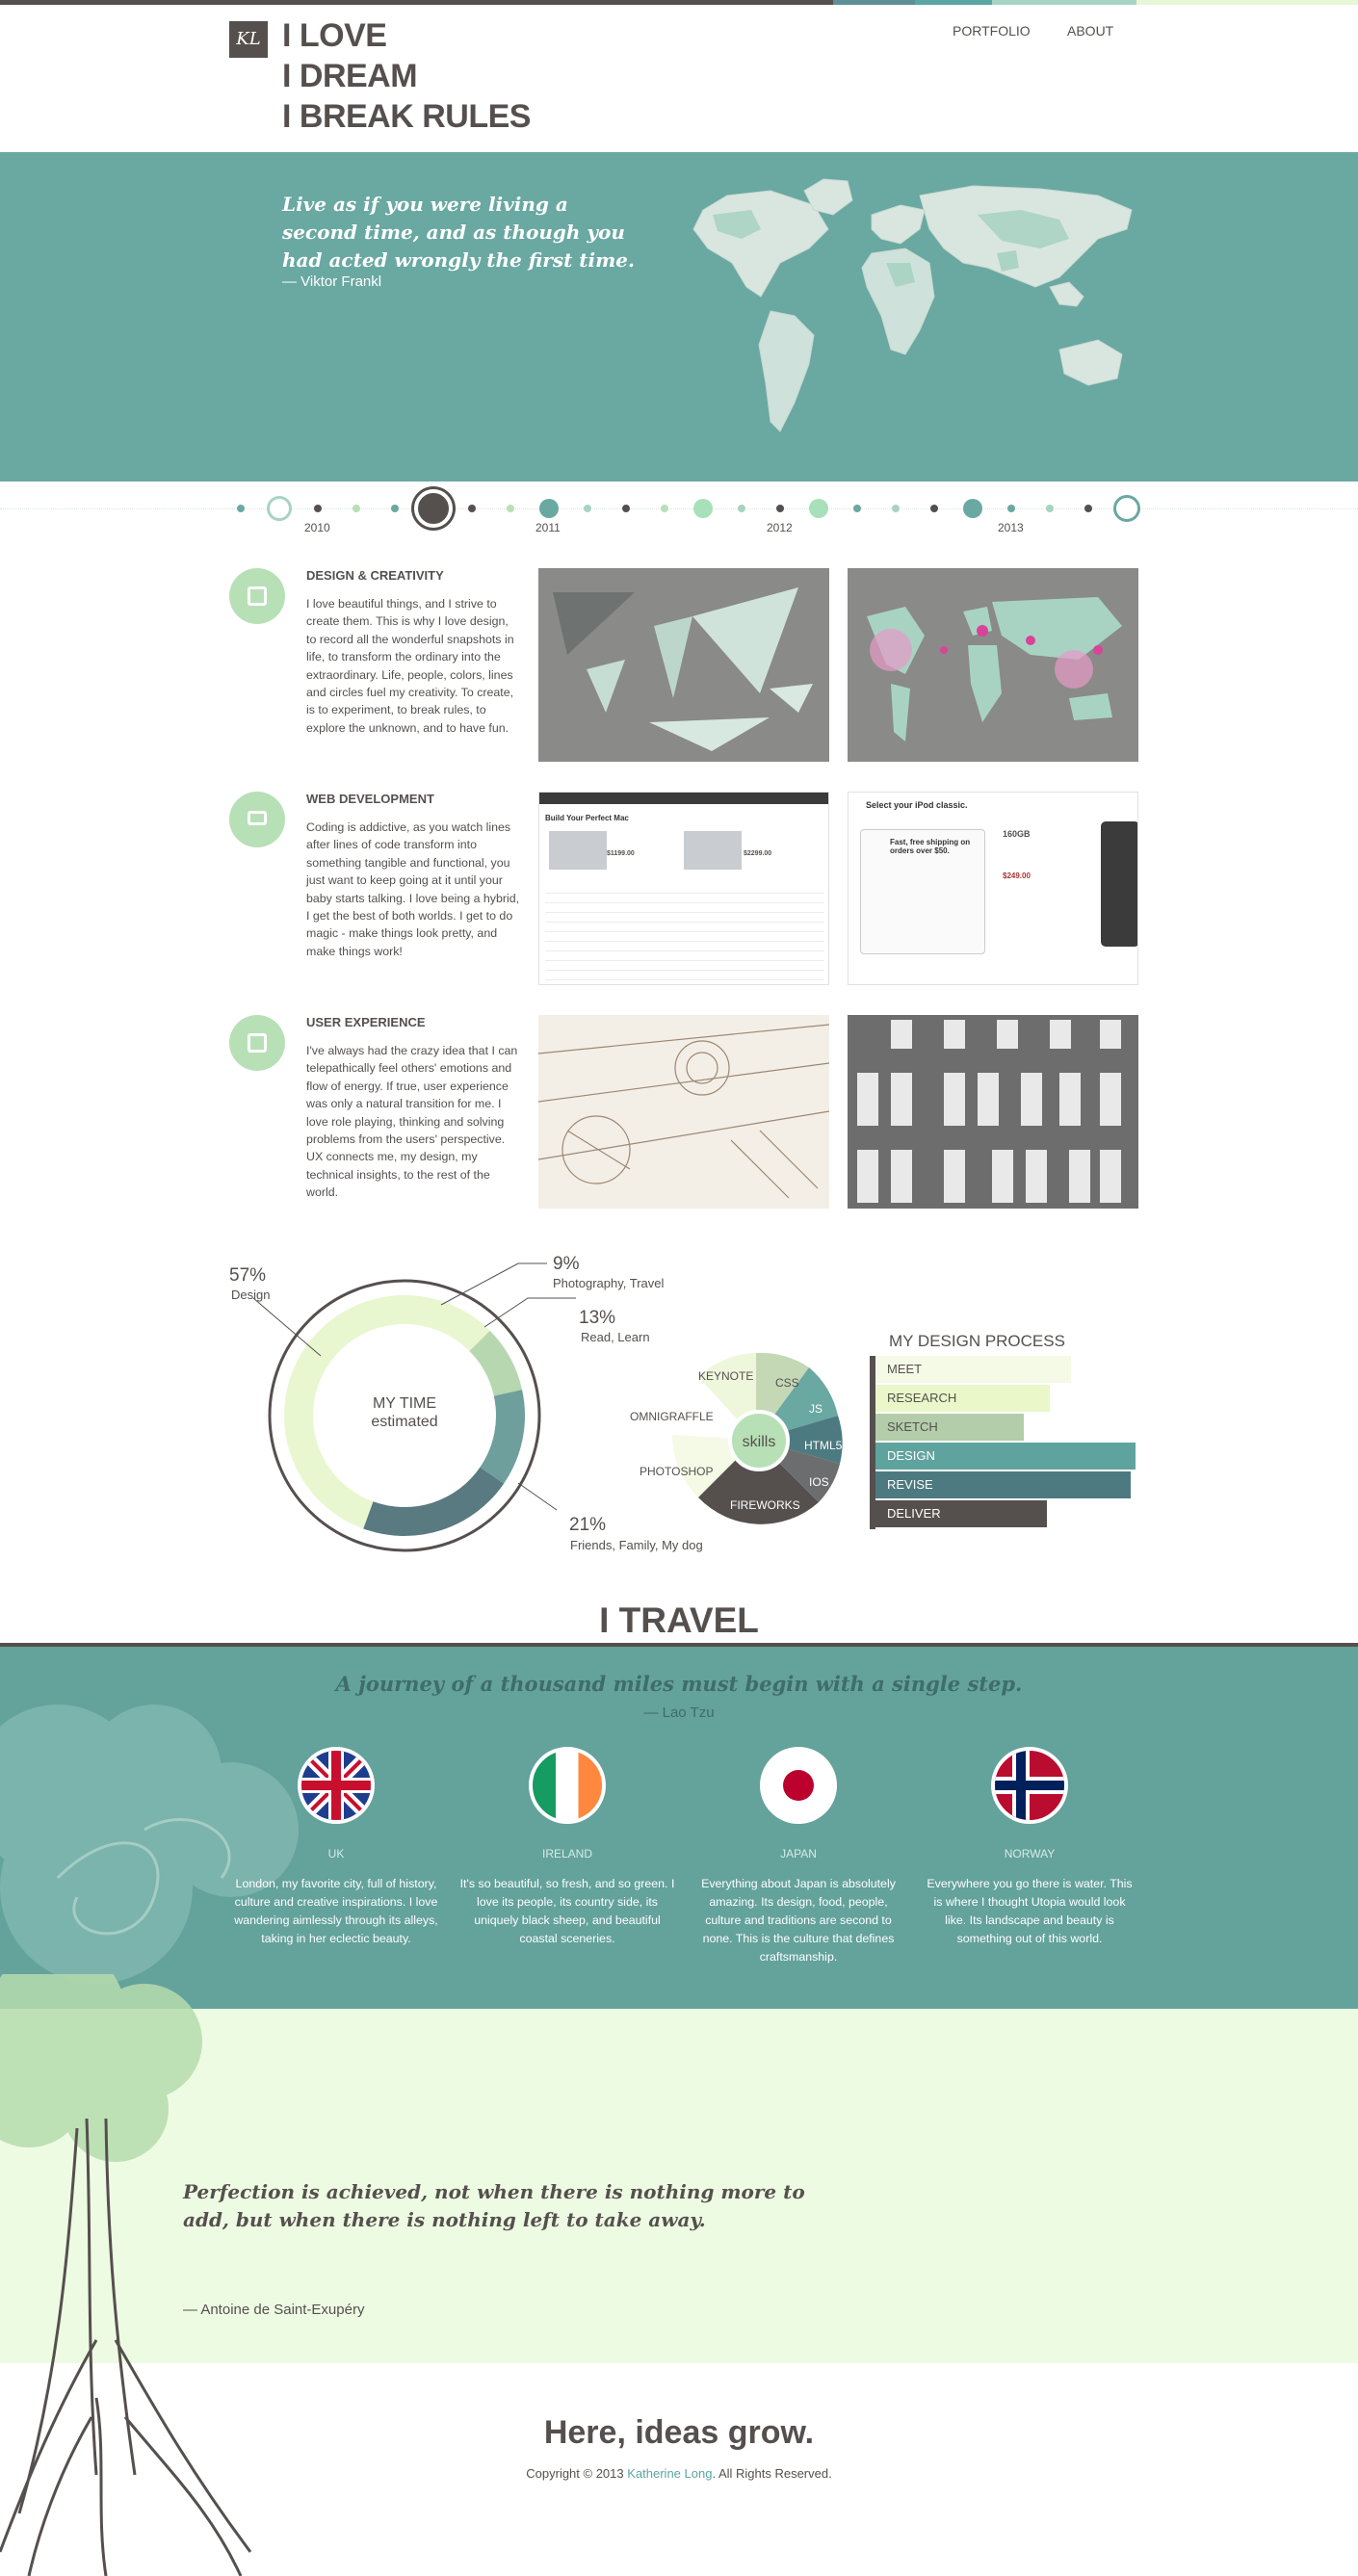  What do you see at coordinates (621, 853) in the screenshot?
I see `apple-price-1: $1199.00` at bounding box center [621, 853].